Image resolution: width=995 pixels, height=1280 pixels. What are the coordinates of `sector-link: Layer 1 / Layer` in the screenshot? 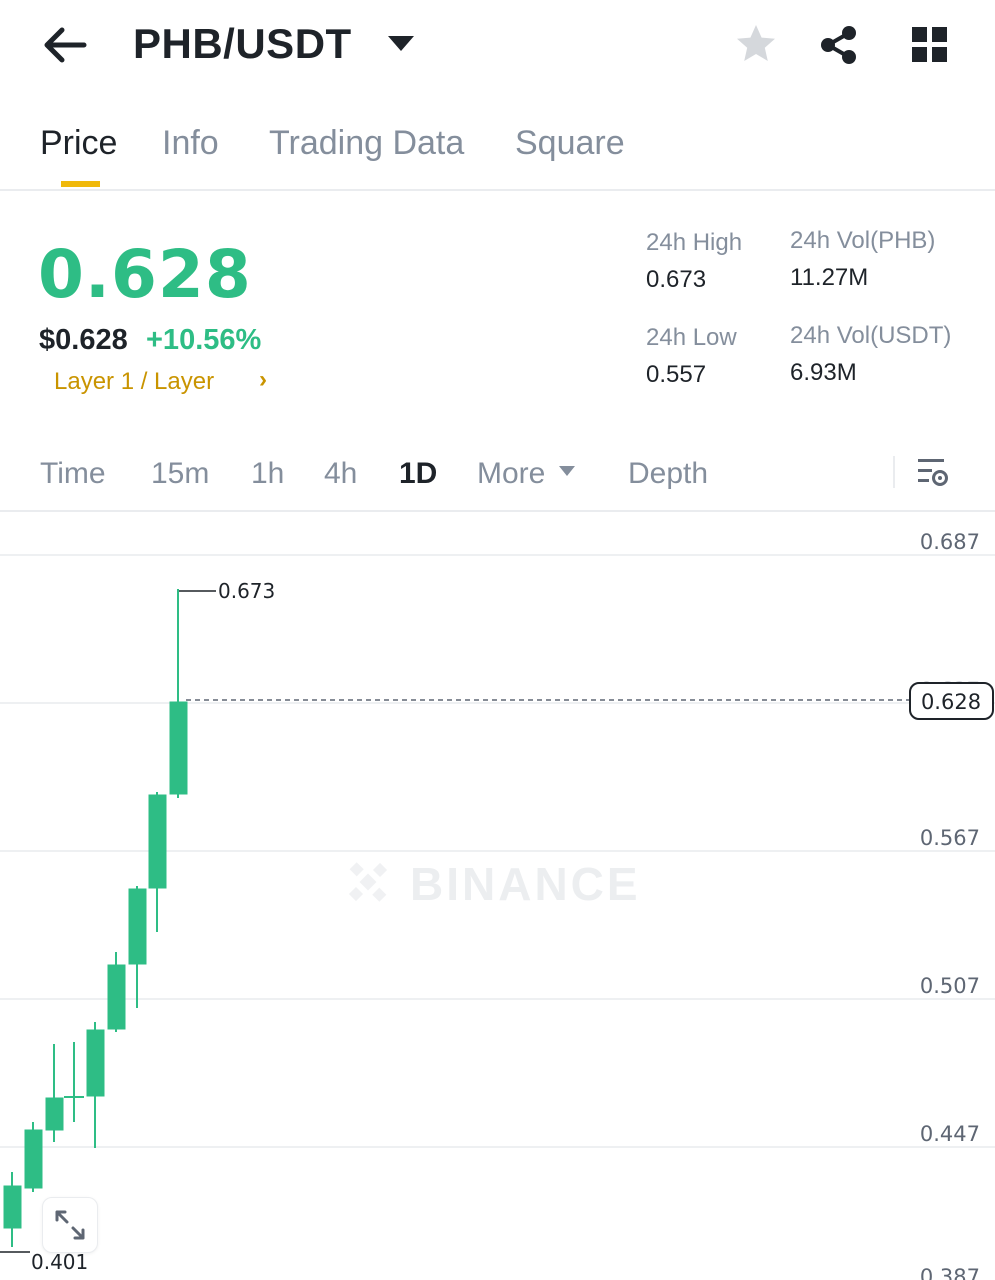 It's located at (134, 382).